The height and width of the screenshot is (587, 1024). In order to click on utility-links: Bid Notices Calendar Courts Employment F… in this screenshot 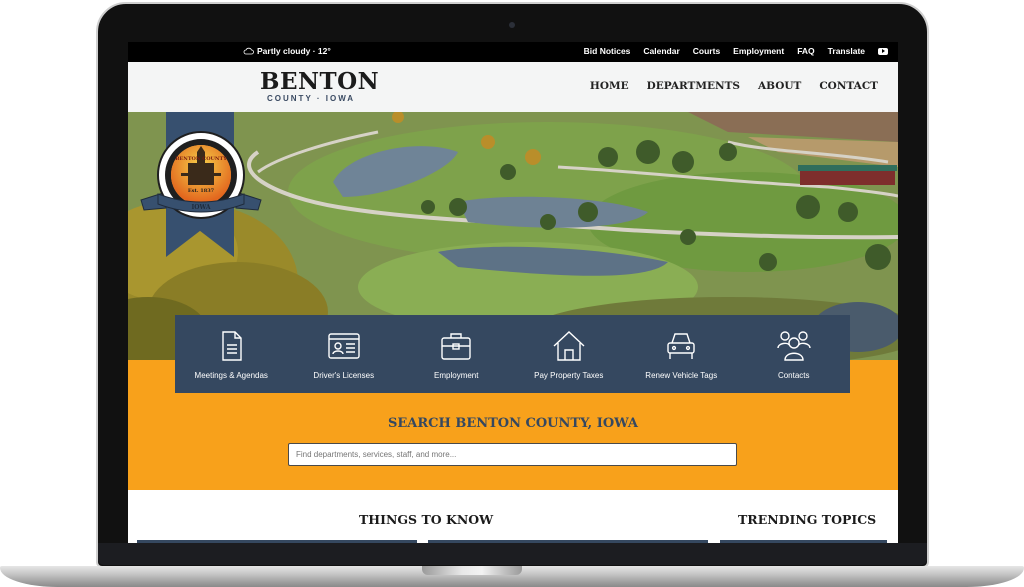, I will do `click(736, 51)`.